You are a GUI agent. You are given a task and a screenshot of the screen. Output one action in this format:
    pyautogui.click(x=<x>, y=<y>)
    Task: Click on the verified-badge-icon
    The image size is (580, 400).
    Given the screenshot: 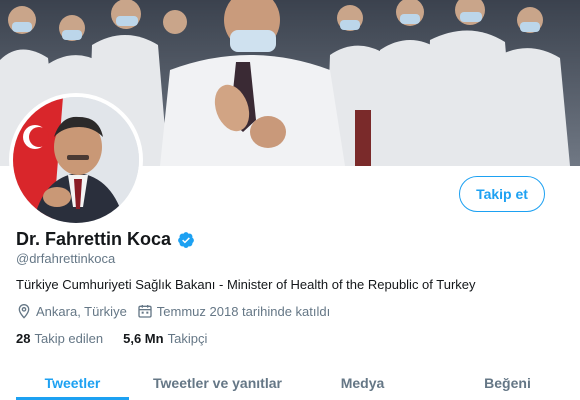 What is the action you would take?
    pyautogui.click(x=186, y=240)
    